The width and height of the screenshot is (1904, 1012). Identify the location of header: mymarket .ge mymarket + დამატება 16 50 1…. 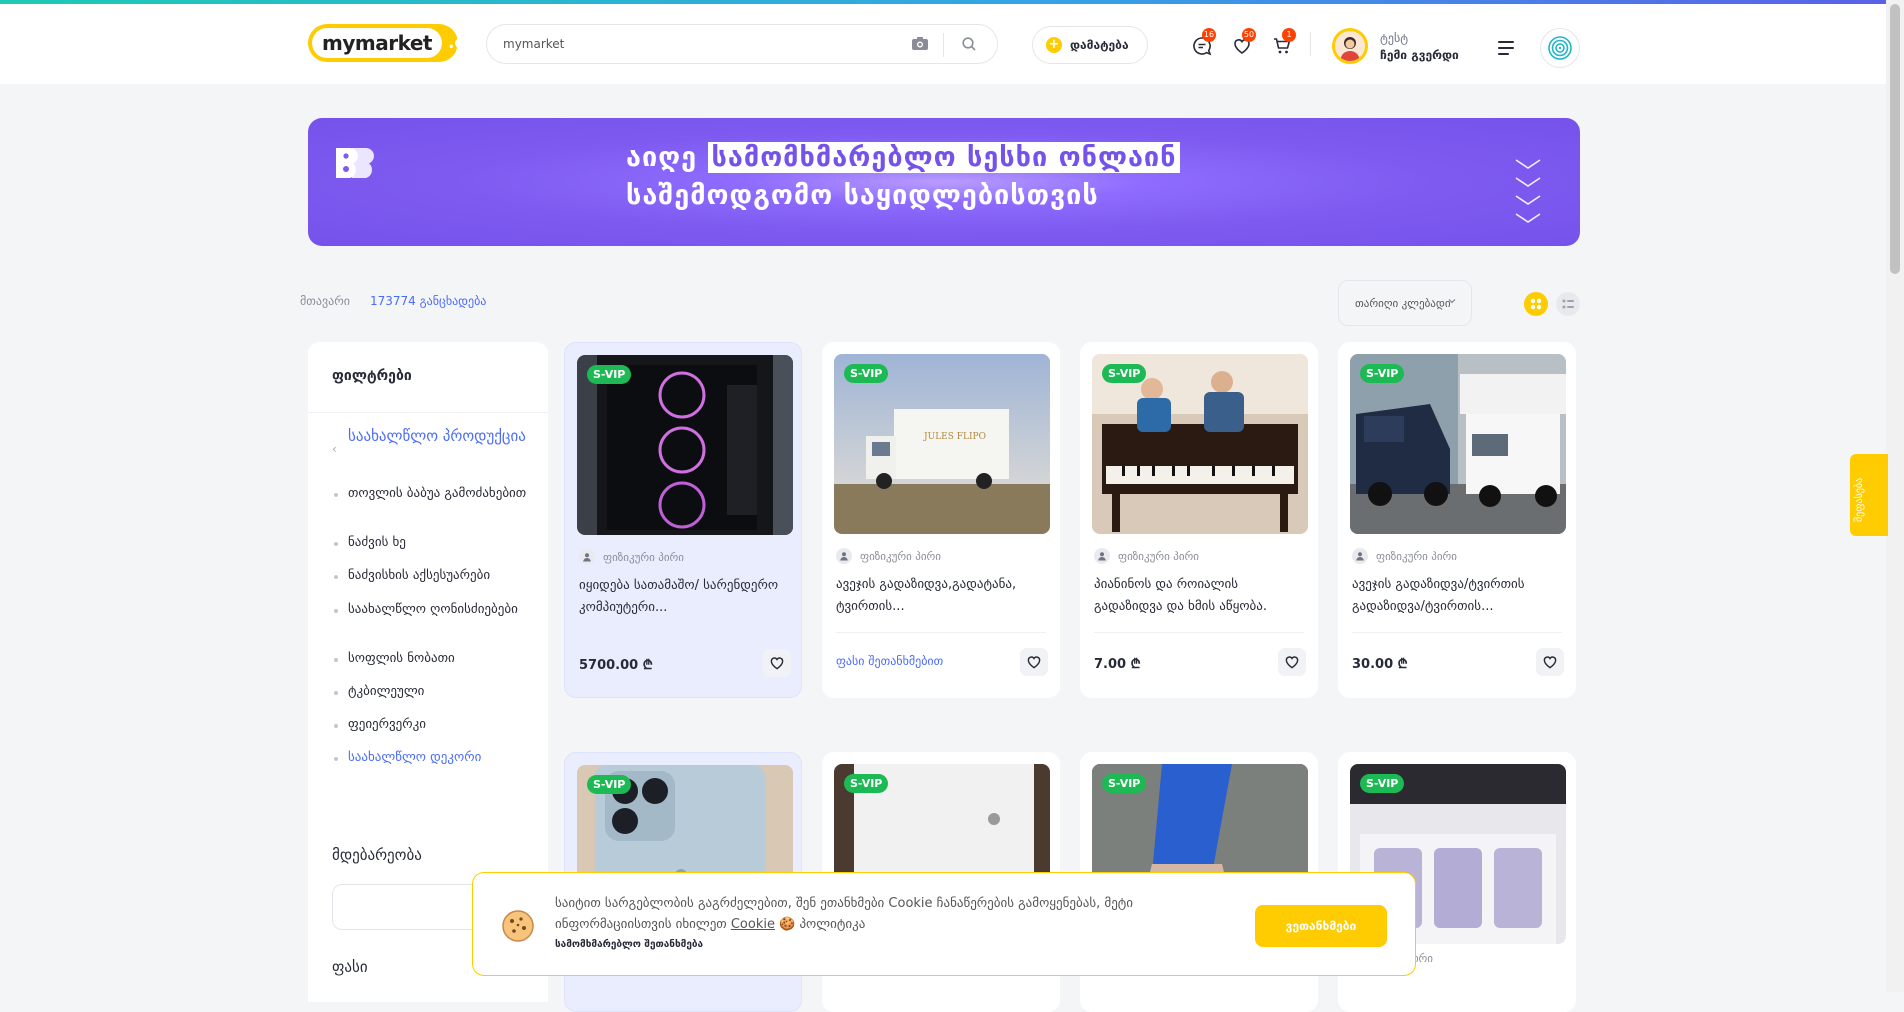
(943, 44).